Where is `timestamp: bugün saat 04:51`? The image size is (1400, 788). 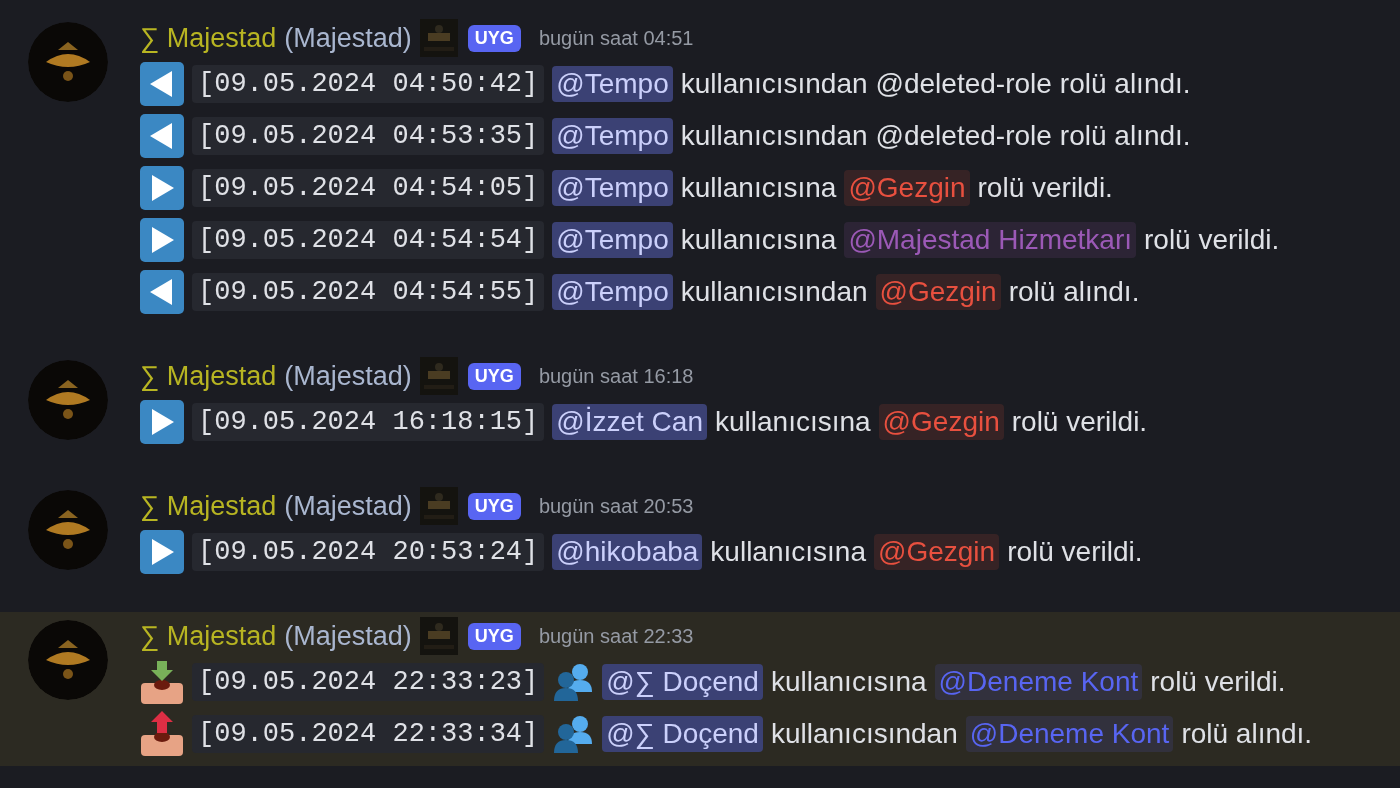 timestamp: bugün saat 04:51 is located at coordinates (616, 38).